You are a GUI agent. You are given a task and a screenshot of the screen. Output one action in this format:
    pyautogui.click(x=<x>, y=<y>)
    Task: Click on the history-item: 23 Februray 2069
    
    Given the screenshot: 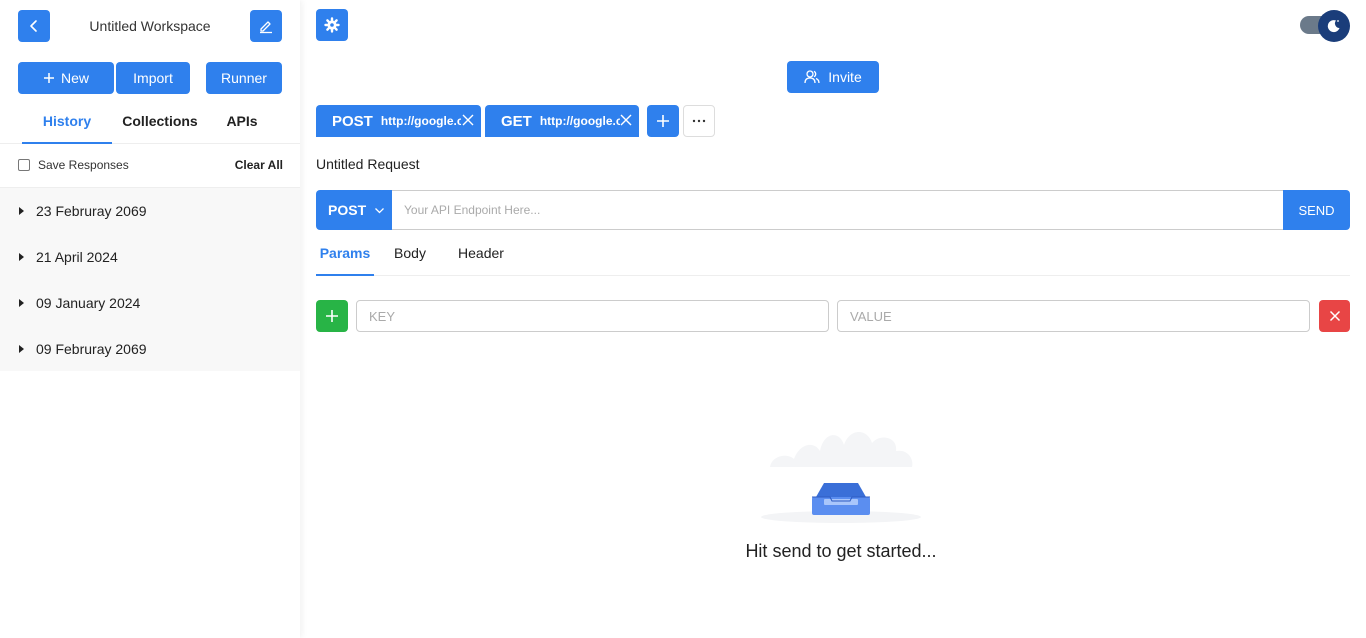 What is the action you would take?
    pyautogui.click(x=150, y=211)
    